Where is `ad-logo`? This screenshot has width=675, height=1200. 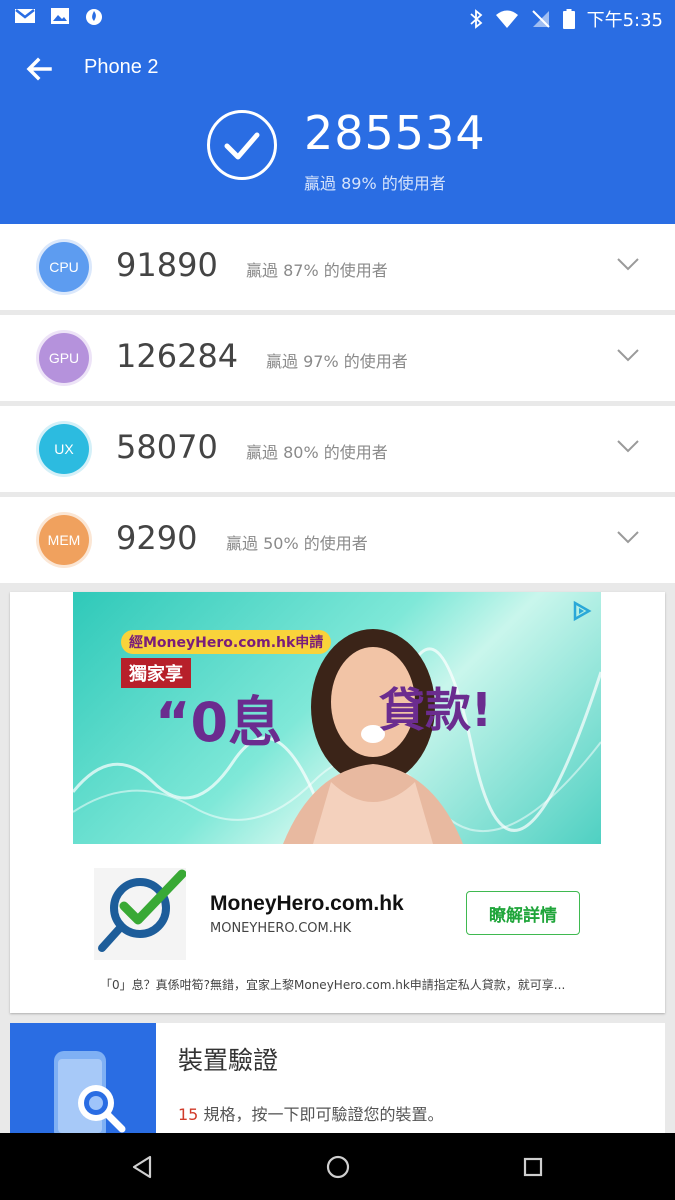
ad-logo is located at coordinates (140, 914).